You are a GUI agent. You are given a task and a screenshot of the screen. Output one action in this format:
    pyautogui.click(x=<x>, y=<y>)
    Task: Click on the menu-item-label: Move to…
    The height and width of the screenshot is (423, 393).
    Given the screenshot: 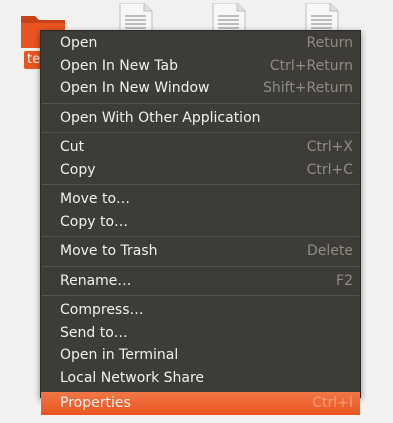 What is the action you would take?
    pyautogui.click(x=95, y=199)
    